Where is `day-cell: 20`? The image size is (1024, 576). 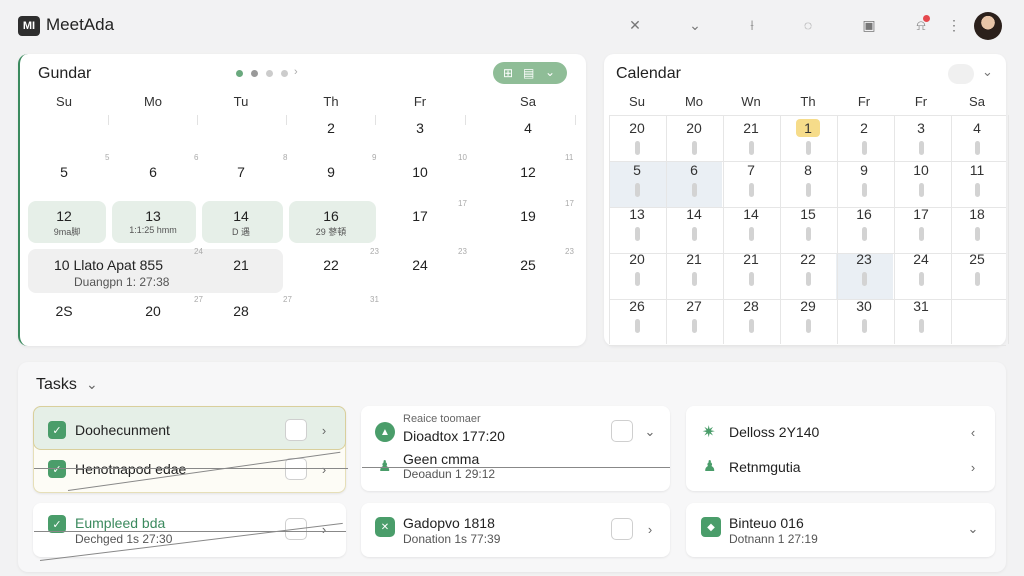 day-cell: 20 is located at coordinates (153, 311).